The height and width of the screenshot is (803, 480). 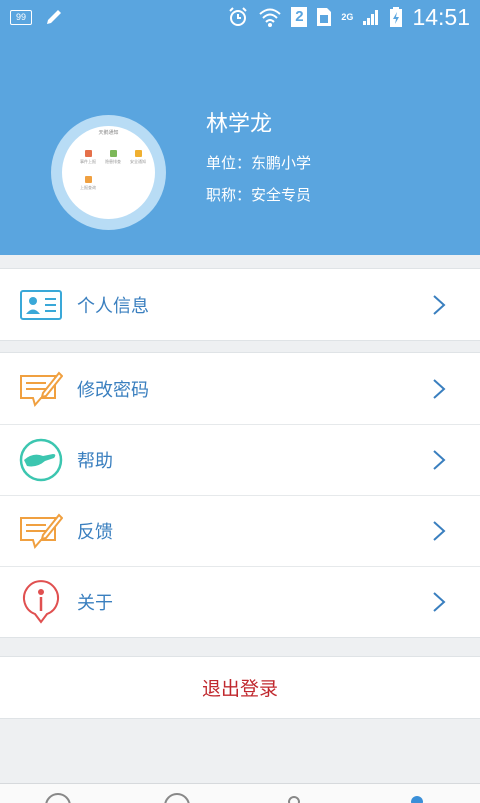 I want to click on profile-tab-icon, so click(x=417, y=797).